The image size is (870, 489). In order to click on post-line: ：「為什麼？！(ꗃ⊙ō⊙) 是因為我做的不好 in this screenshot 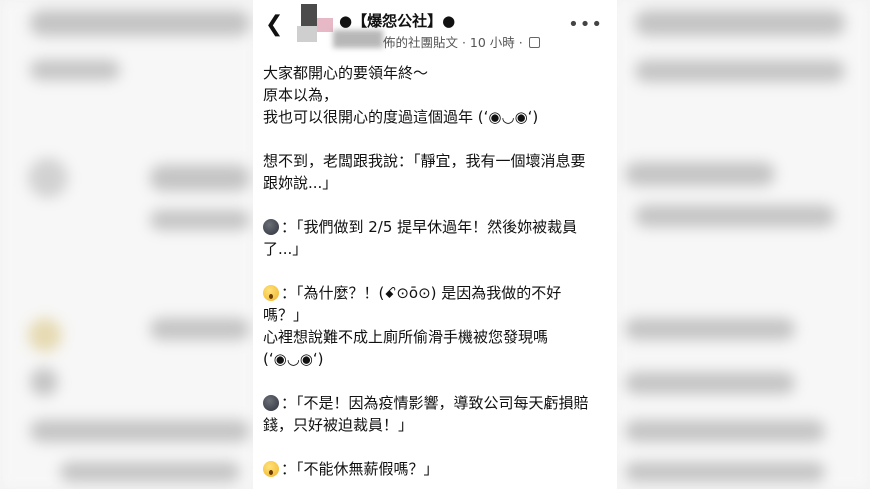, I will do `click(421, 293)`.